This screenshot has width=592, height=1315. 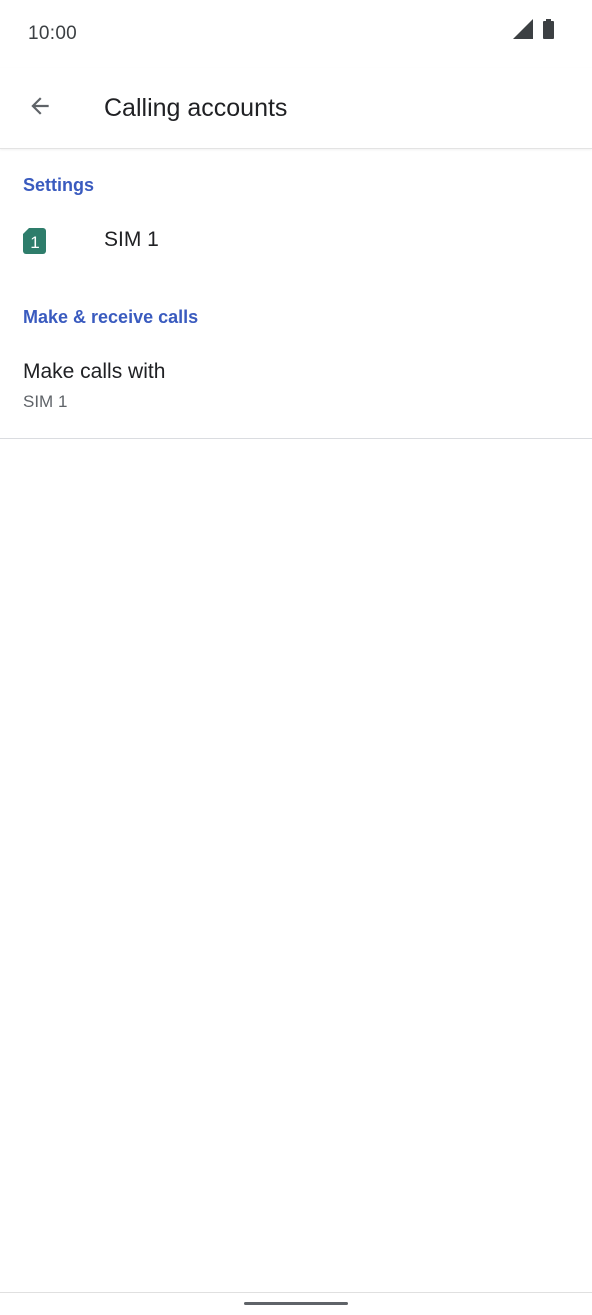 I want to click on signal-icon, so click(x=523, y=31).